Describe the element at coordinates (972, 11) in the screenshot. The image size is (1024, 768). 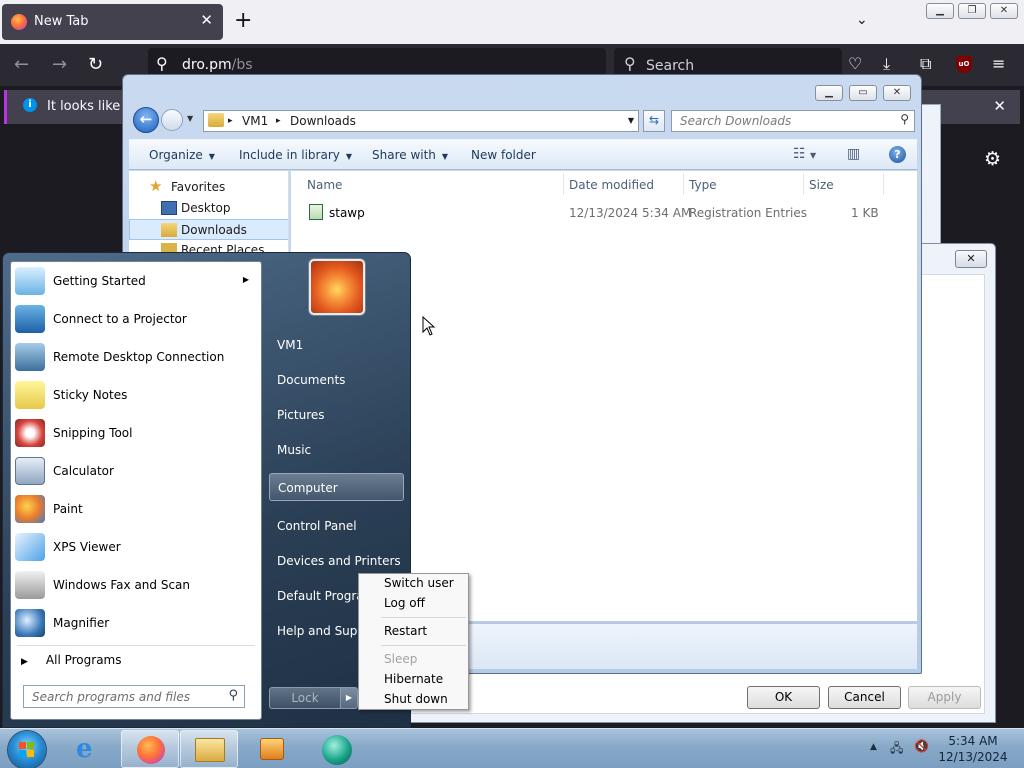
I see `restore-icon: ❐` at that location.